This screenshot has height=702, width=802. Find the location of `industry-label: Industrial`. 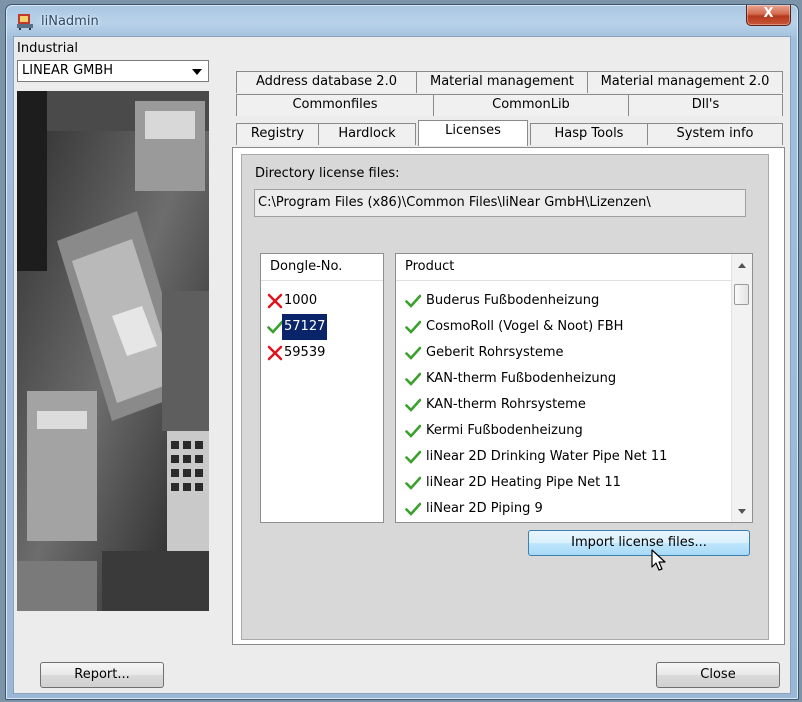

industry-label: Industrial is located at coordinates (47, 48).